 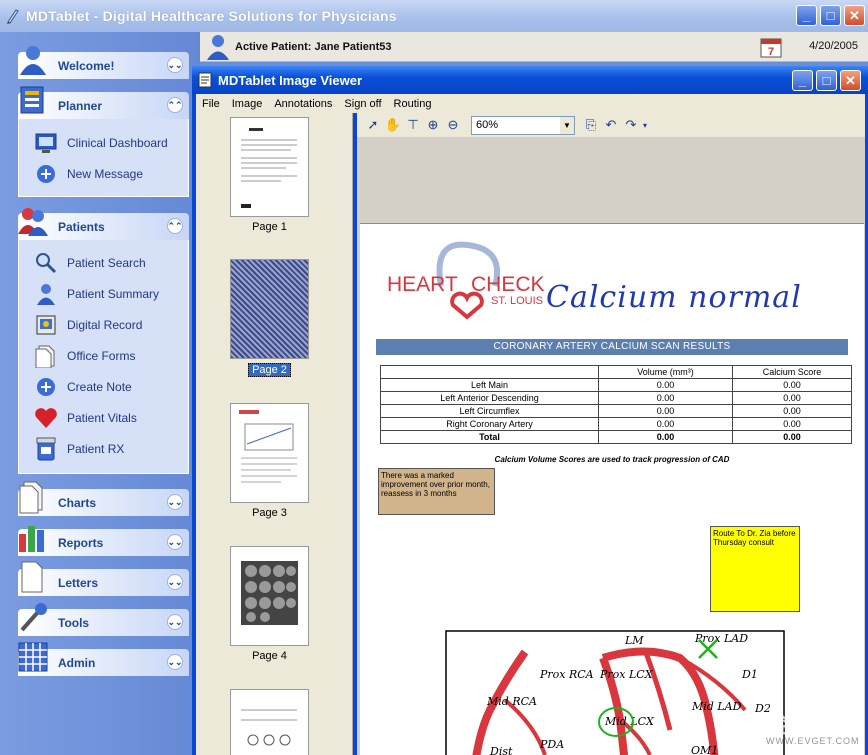 I want to click on sidebar-item-label: Create Note, so click(x=99, y=386).